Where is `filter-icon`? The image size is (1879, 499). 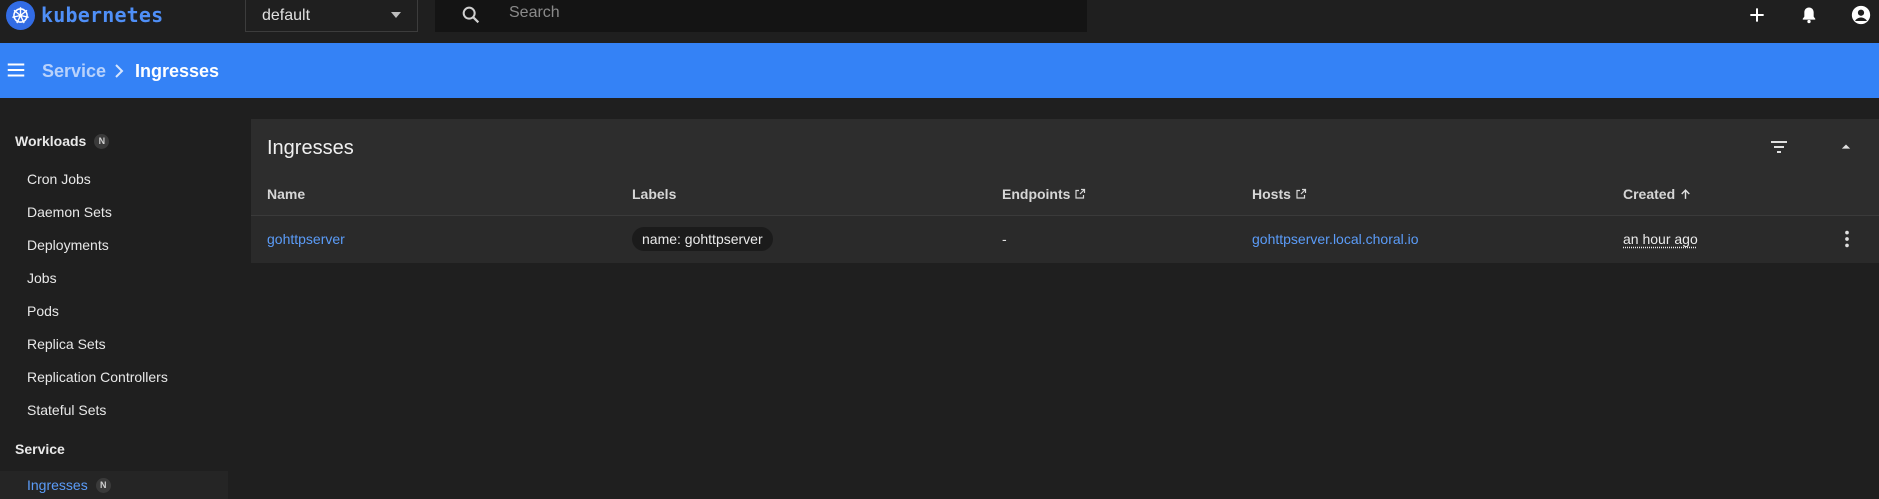 filter-icon is located at coordinates (1779, 149).